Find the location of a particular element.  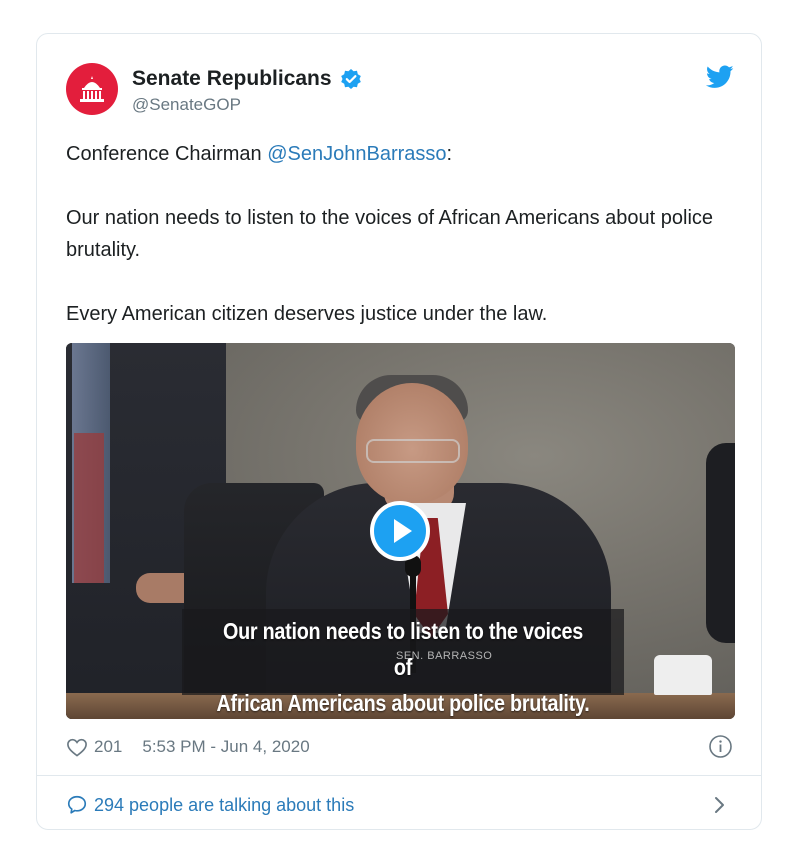

avatar is located at coordinates (92, 89).